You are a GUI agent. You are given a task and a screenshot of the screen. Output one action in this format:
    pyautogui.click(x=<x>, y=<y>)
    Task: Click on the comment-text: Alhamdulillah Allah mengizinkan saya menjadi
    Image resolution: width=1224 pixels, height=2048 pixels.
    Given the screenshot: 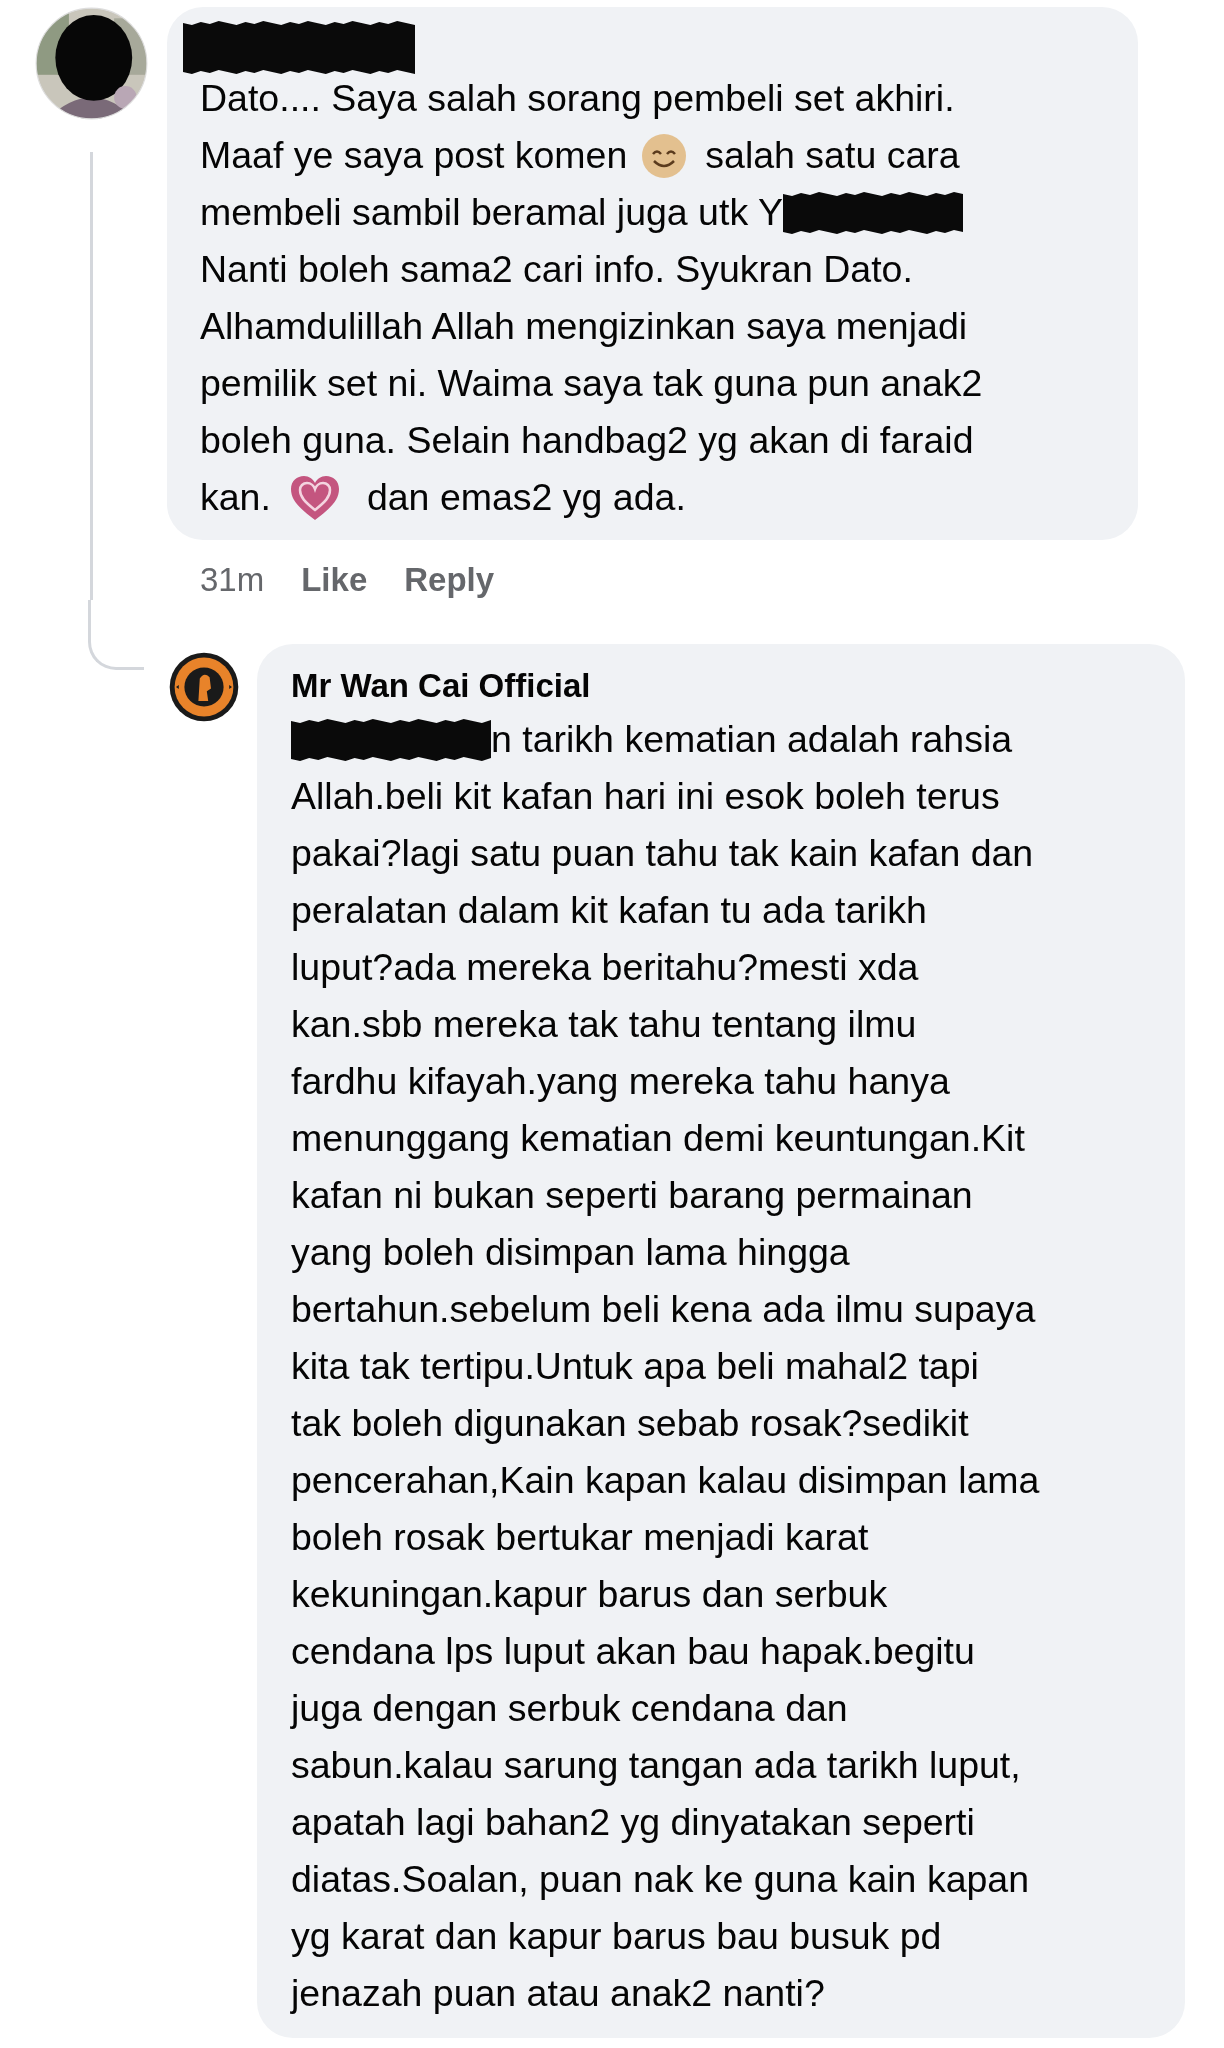 What is the action you would take?
    pyautogui.click(x=584, y=326)
    